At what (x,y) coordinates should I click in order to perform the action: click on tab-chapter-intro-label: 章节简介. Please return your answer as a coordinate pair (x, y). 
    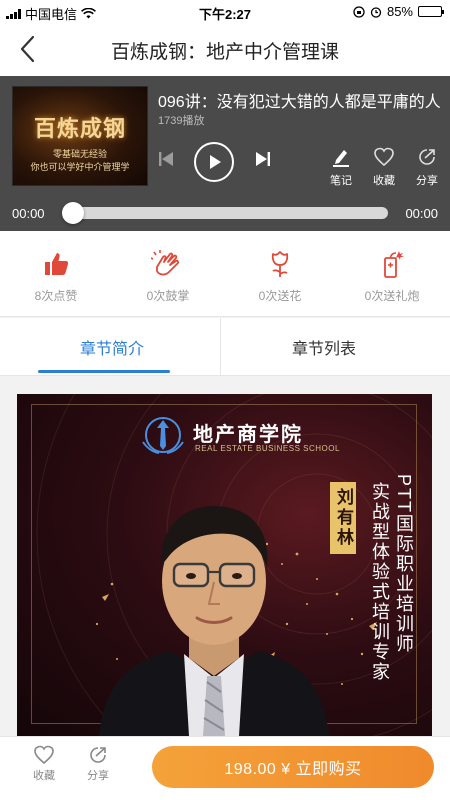
    Looking at the image, I should click on (111, 349).